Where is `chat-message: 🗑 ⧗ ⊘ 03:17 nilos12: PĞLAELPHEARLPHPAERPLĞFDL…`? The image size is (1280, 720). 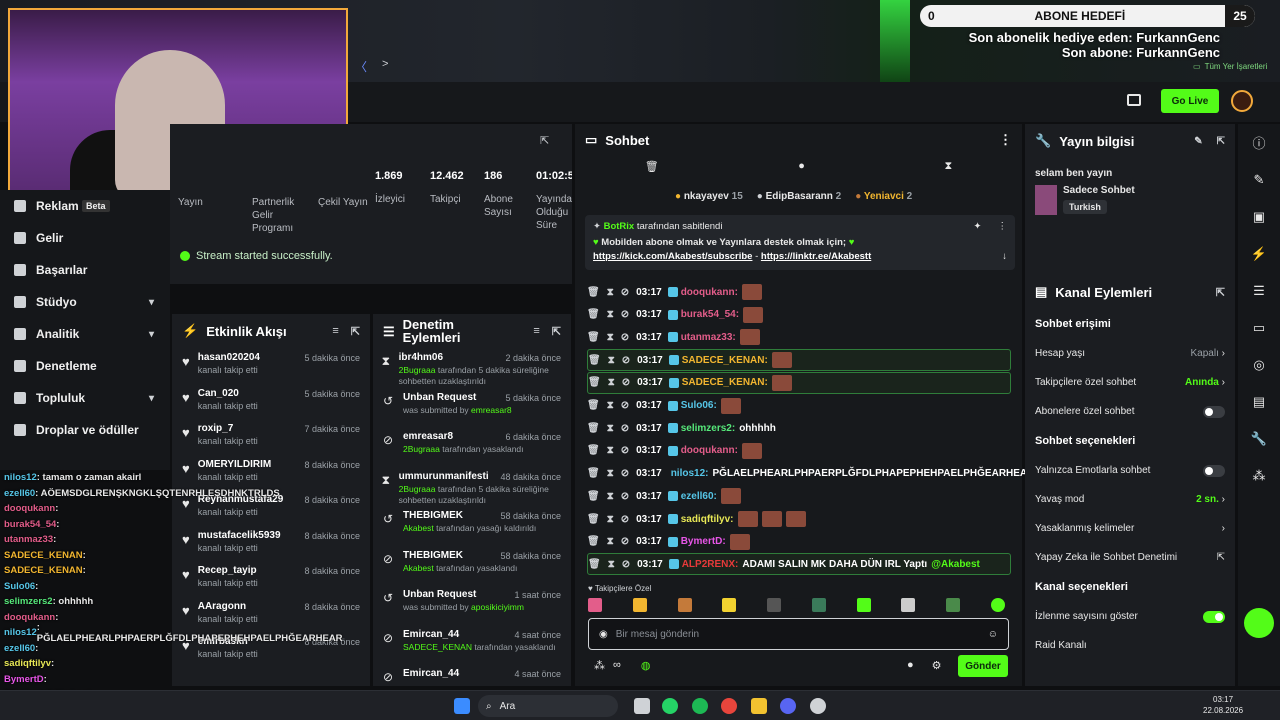 chat-message: 🗑 ⧗ ⊘ 03:17 nilos12: PĞLAELPHEARLPHPAERPLĞFDL… is located at coordinates (810, 474).